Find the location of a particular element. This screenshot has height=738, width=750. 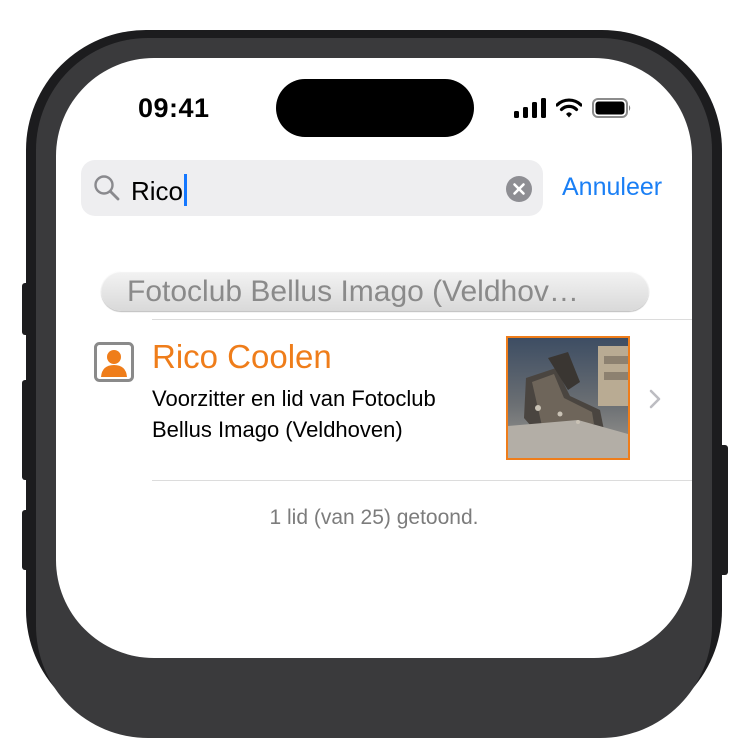

result-count: 1 lid (van 25) getoond. is located at coordinates (374, 517).